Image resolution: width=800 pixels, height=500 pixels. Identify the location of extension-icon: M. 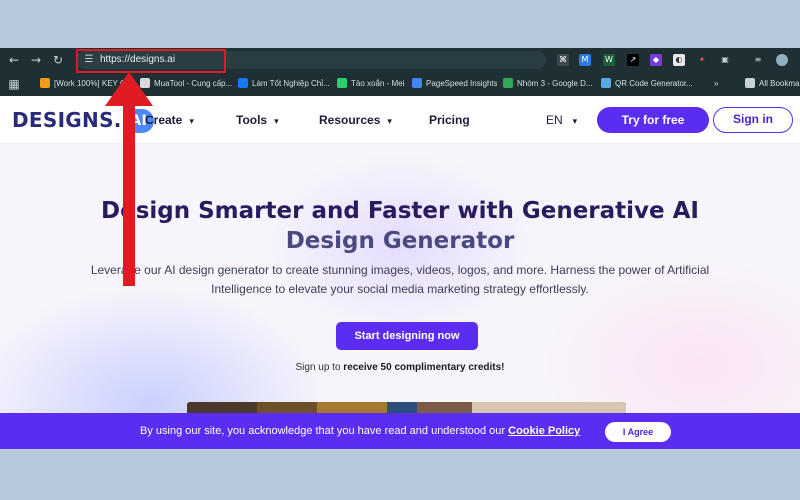
(585, 60).